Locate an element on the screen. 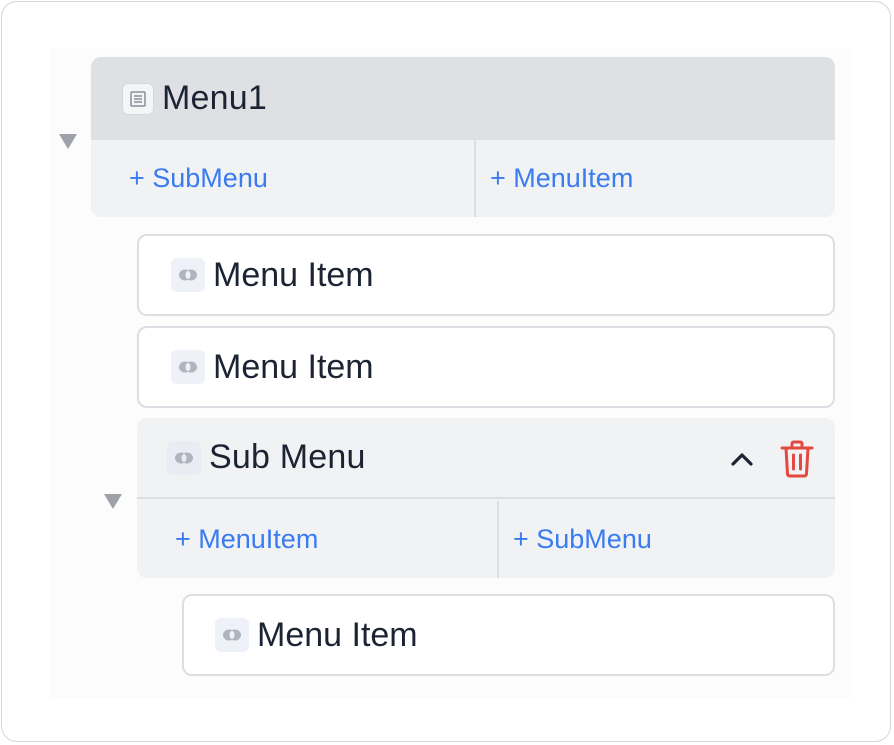  menu1-actions: + SubMenu + MenuItem is located at coordinates (463, 178).